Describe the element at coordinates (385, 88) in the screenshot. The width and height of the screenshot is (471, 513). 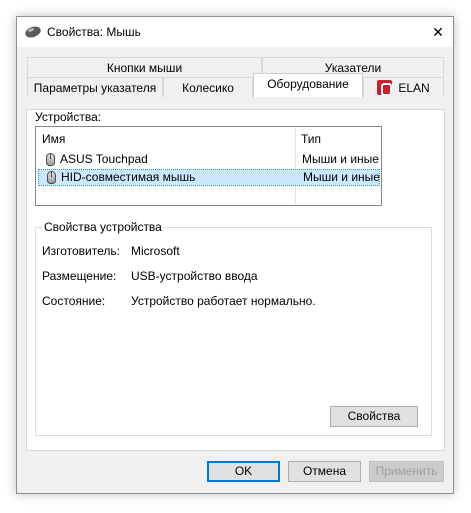
I see `elan-logo-icon` at that location.